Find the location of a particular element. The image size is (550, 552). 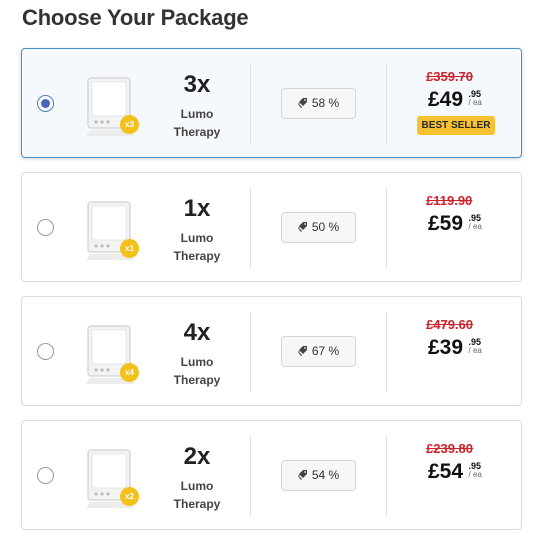

original-price: £239.80 is located at coordinates (449, 448).